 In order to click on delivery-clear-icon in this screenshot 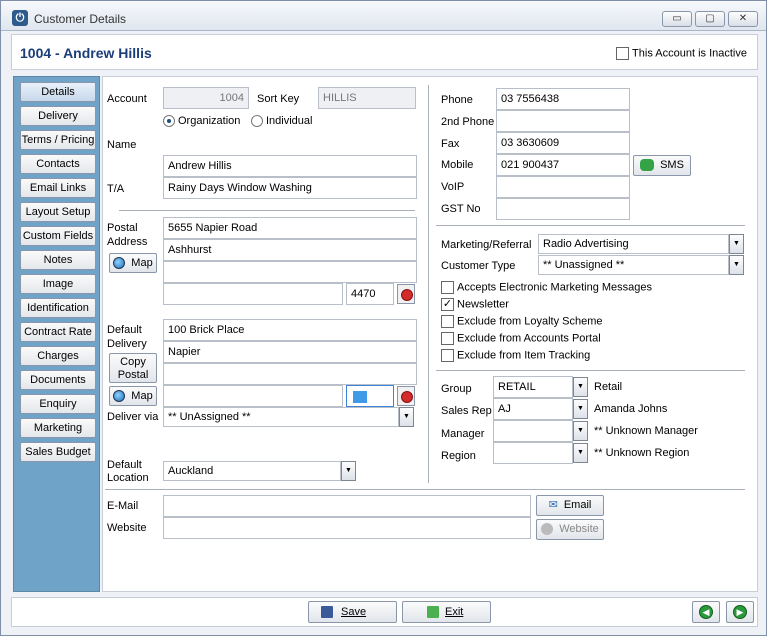, I will do `click(406, 396)`.